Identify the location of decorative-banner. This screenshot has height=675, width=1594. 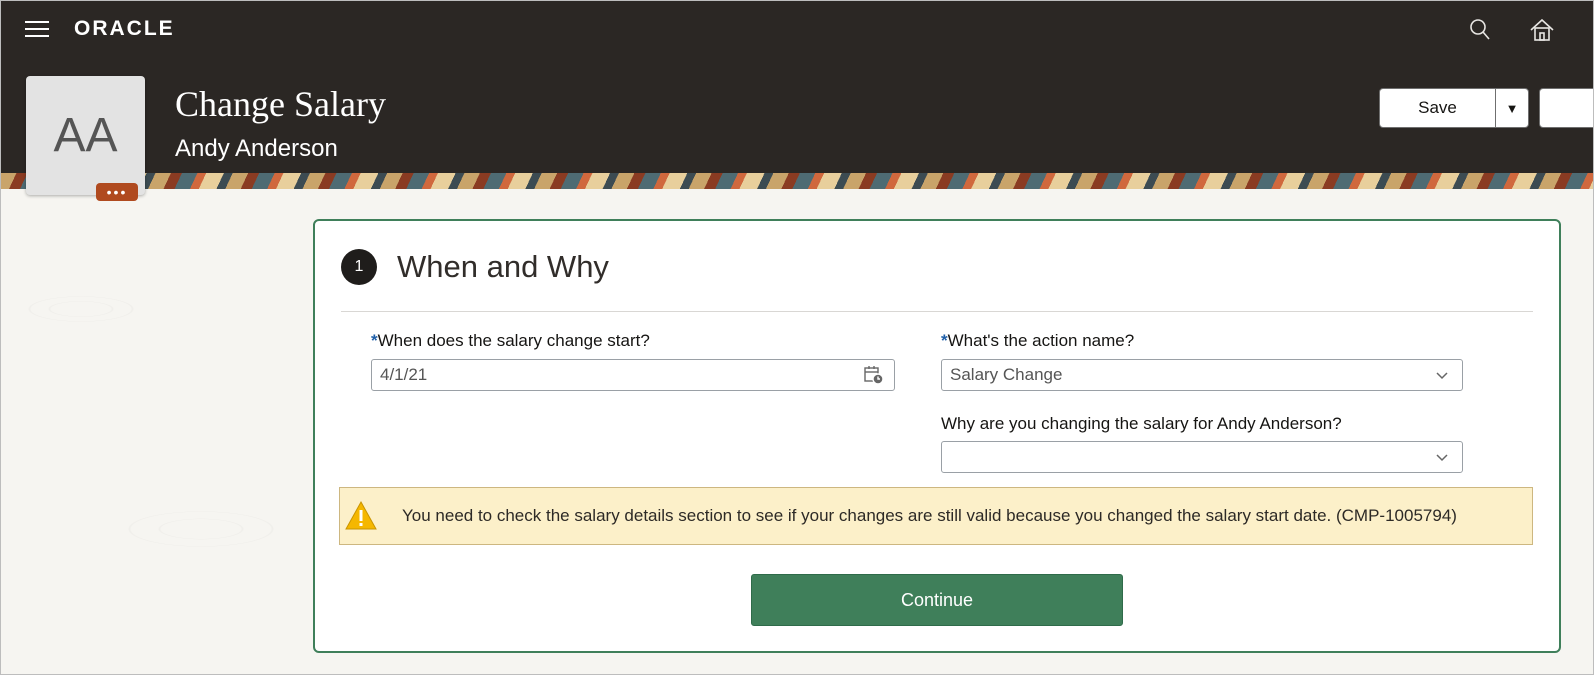
(797, 181).